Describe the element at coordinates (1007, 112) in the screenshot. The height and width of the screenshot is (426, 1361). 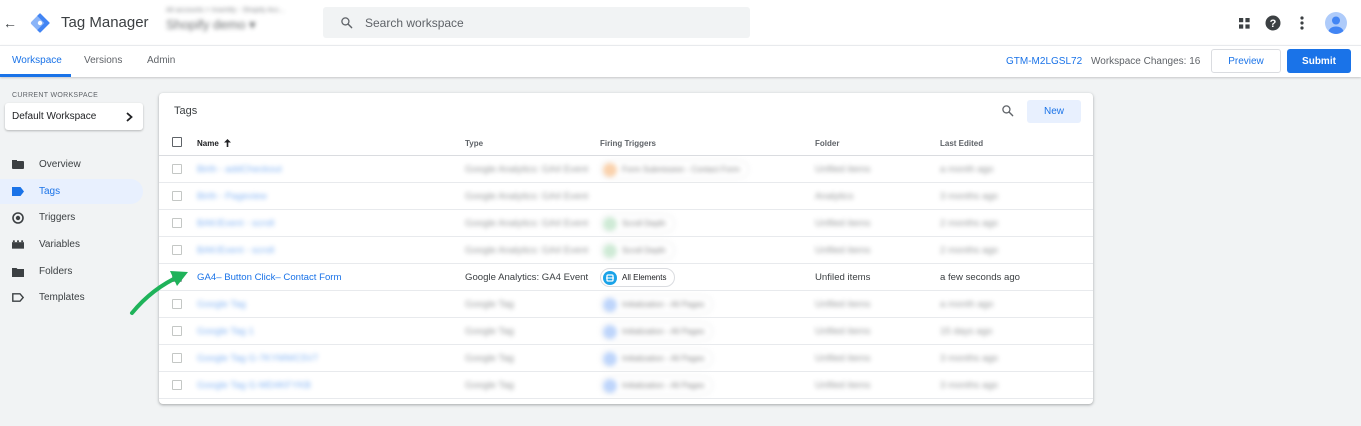
I see `table-search-icon` at that location.